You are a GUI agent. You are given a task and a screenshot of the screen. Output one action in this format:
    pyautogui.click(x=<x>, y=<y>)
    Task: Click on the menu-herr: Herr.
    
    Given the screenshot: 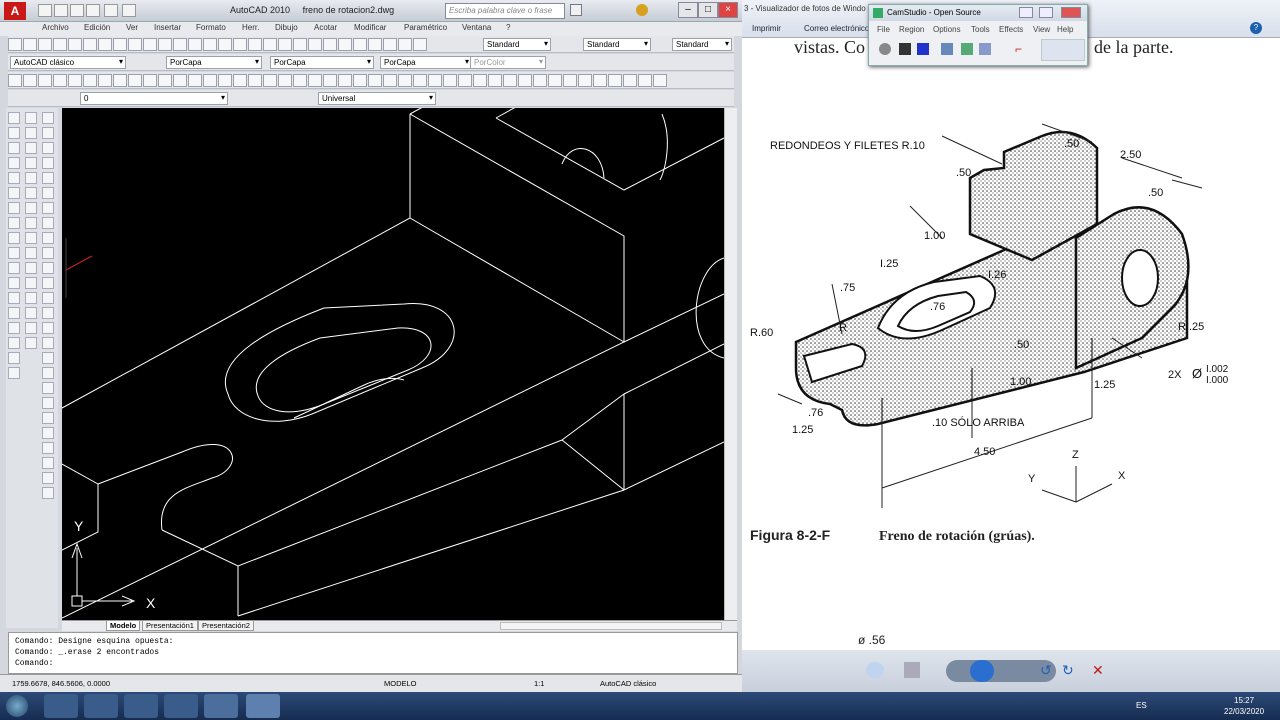 What is the action you would take?
    pyautogui.click(x=250, y=27)
    